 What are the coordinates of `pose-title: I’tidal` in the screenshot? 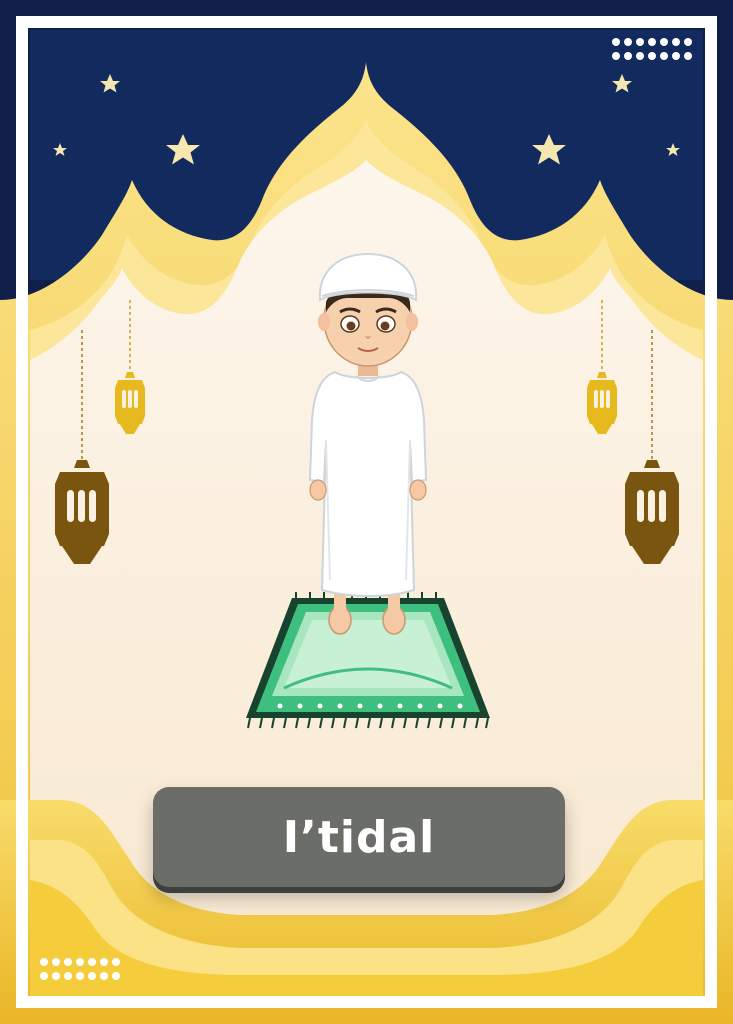 It's located at (359, 837).